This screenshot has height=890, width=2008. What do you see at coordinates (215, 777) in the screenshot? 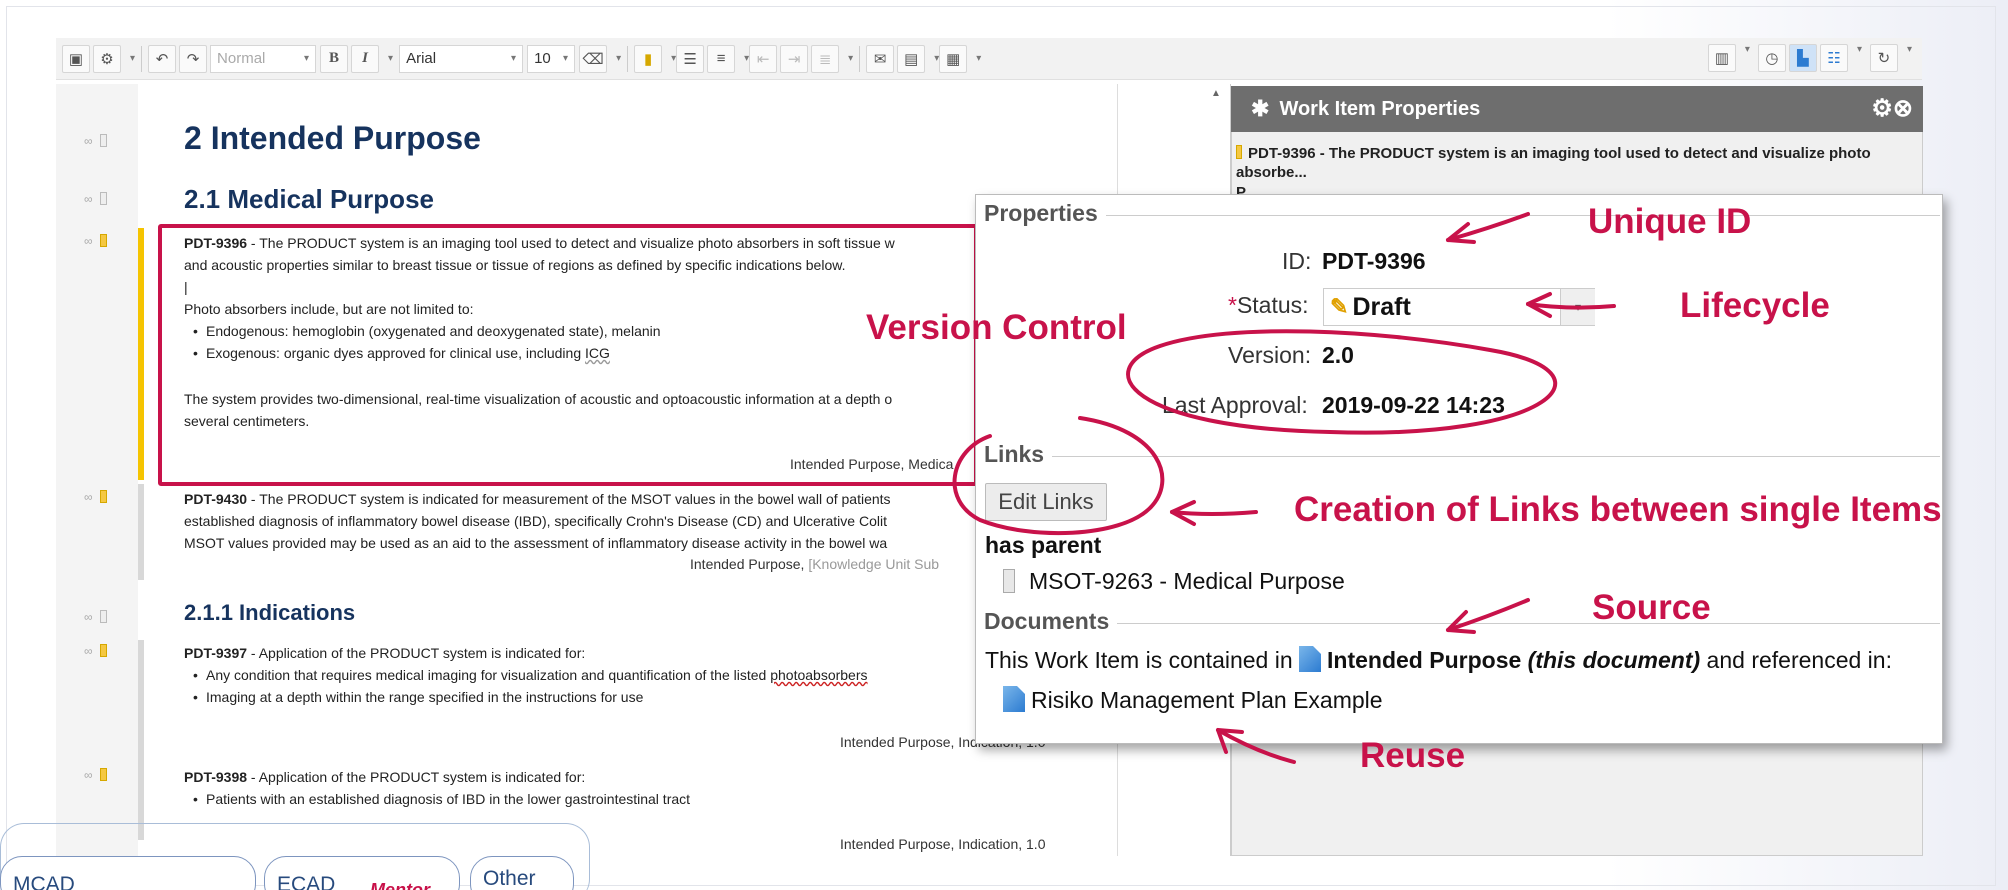
I see `workitem-id: PDT-9398` at bounding box center [215, 777].